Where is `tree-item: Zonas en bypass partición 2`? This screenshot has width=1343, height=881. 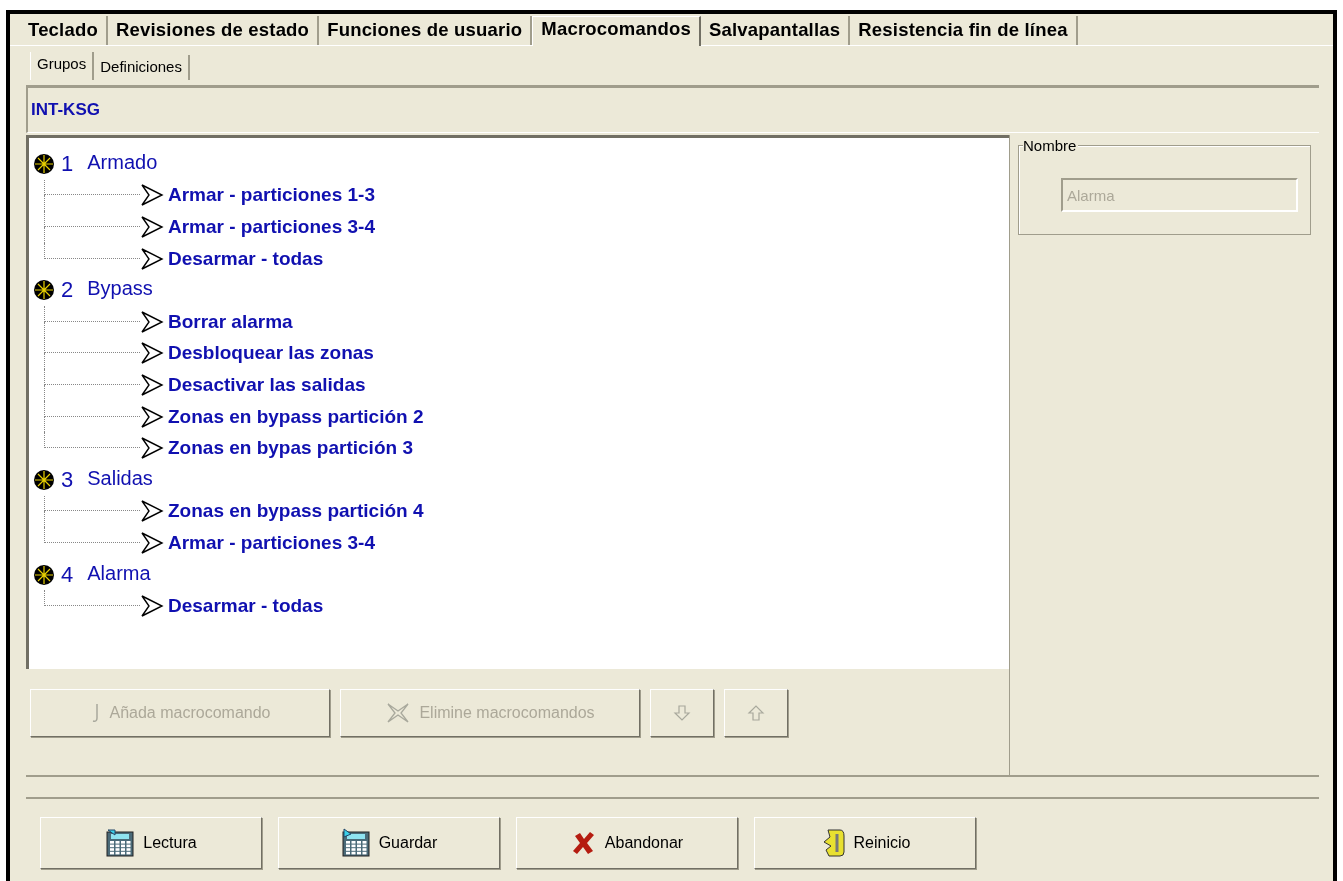
tree-item: Zonas en bypass partición 2 is located at coordinates (296, 416).